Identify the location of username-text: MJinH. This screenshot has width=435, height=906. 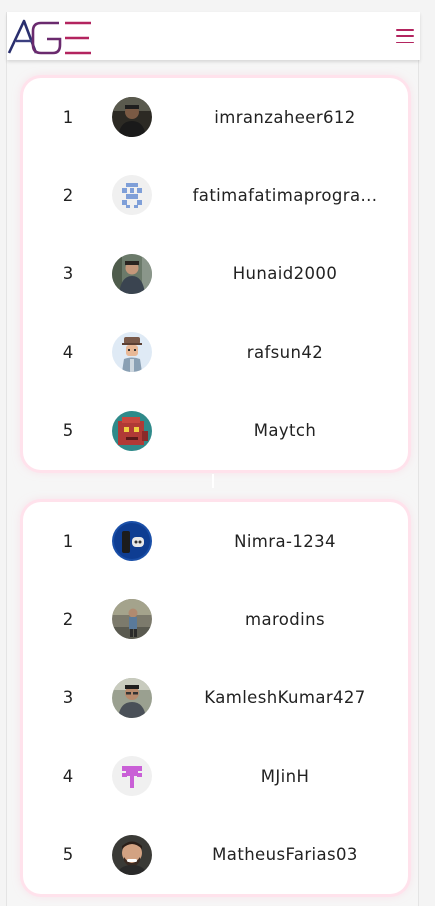
(285, 776).